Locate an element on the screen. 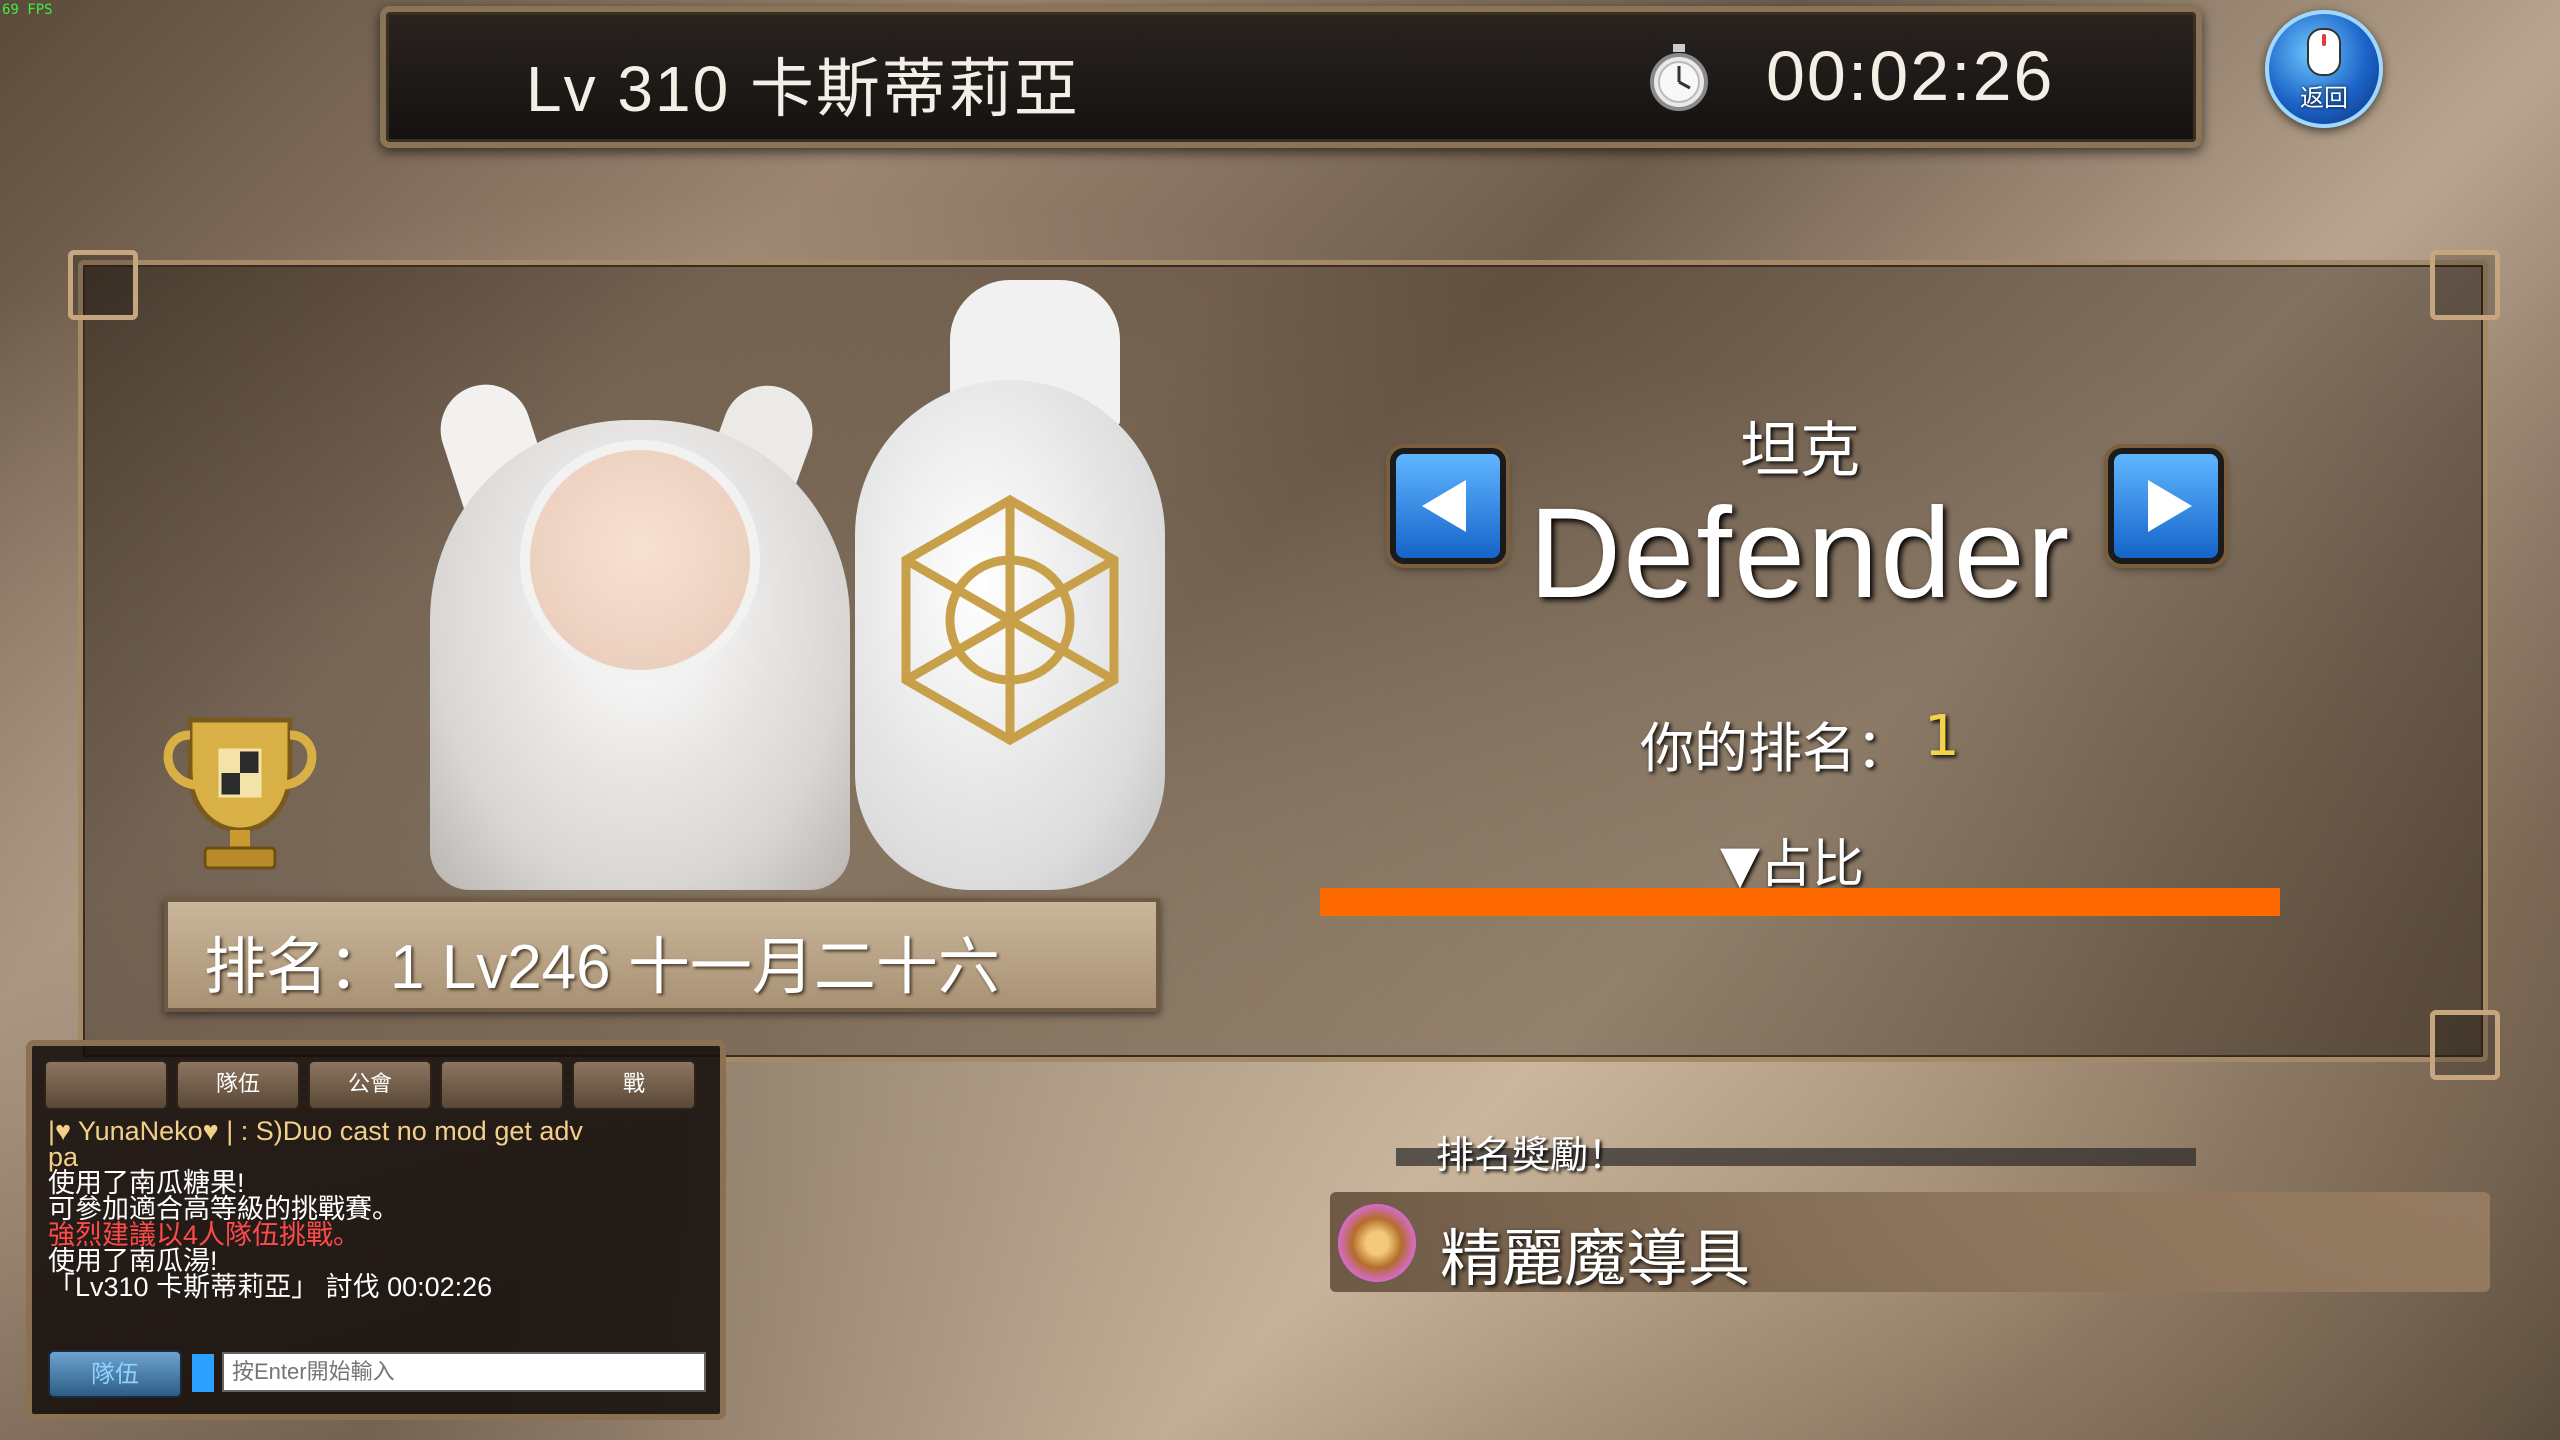 The width and height of the screenshot is (2560, 1440). mouse-icon is located at coordinates (2324, 52).